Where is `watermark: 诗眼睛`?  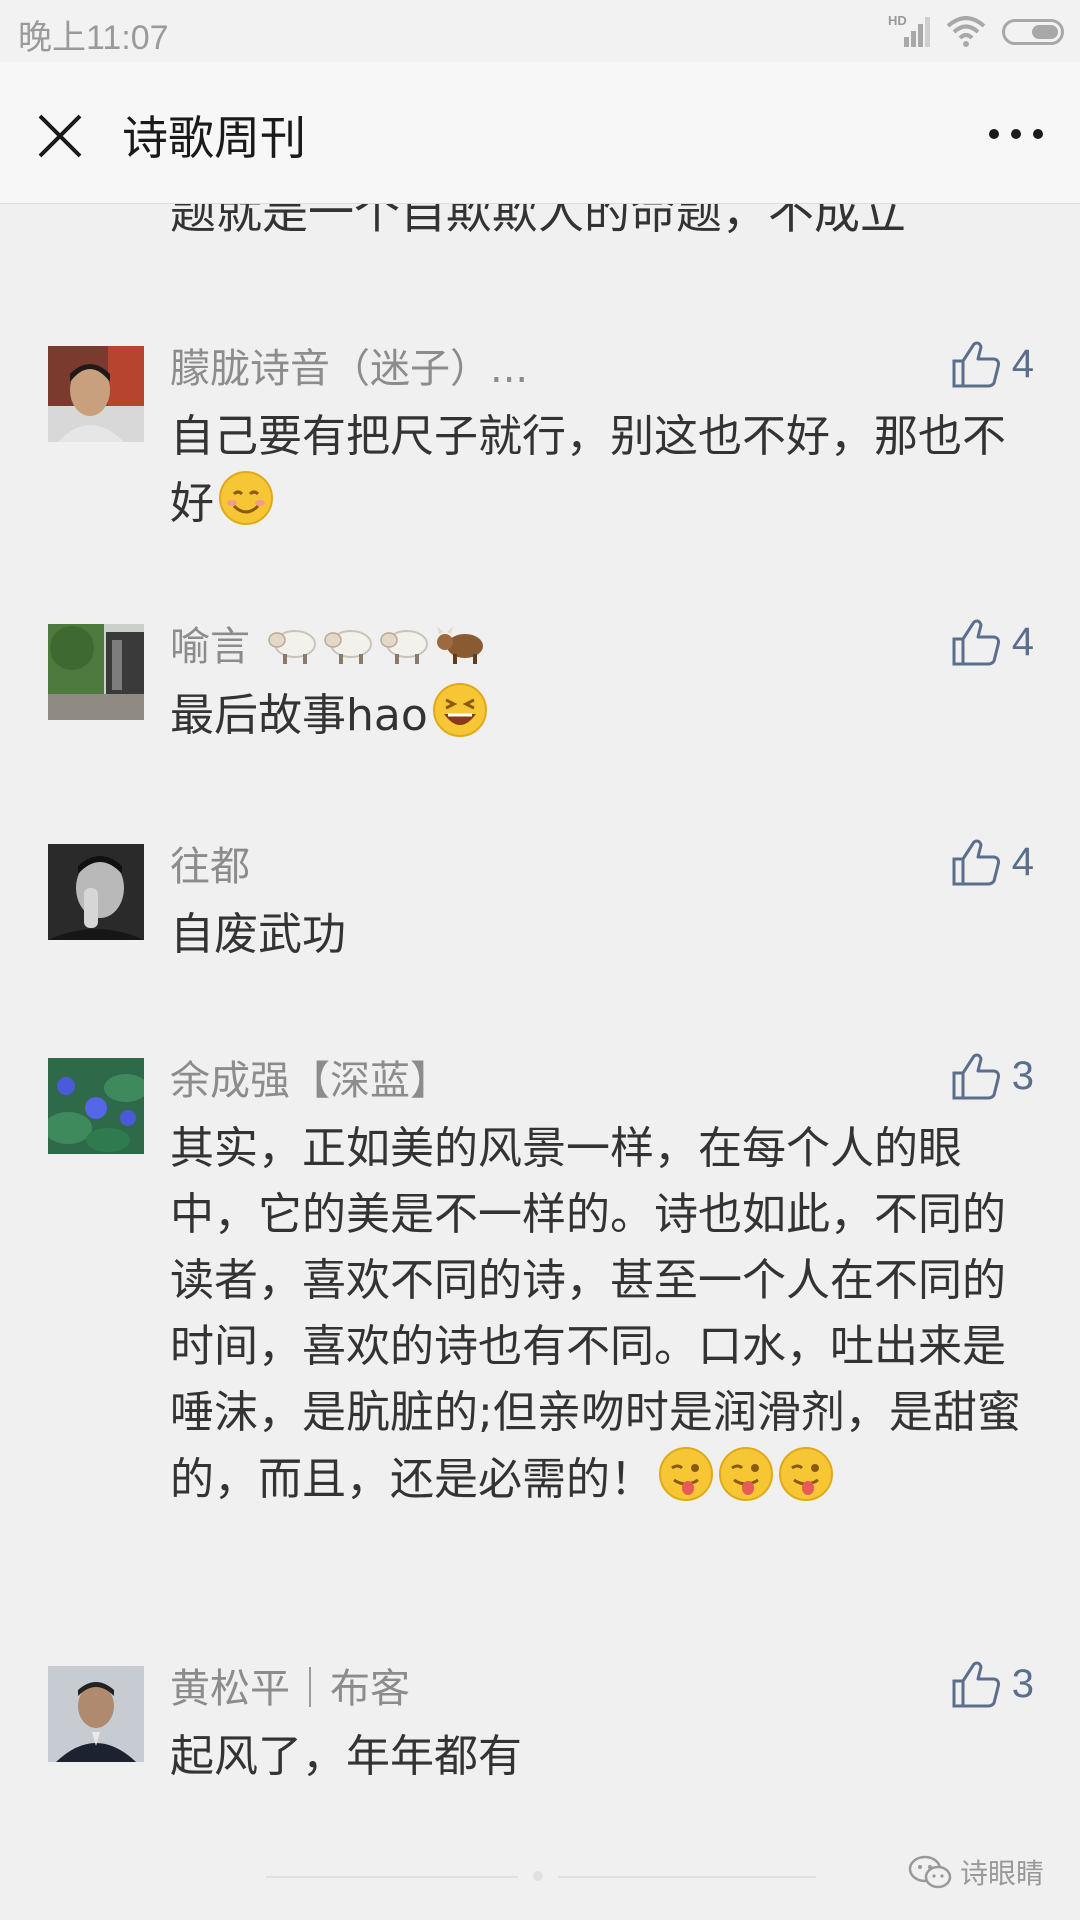
watermark: 诗眼睛 is located at coordinates (976, 1872).